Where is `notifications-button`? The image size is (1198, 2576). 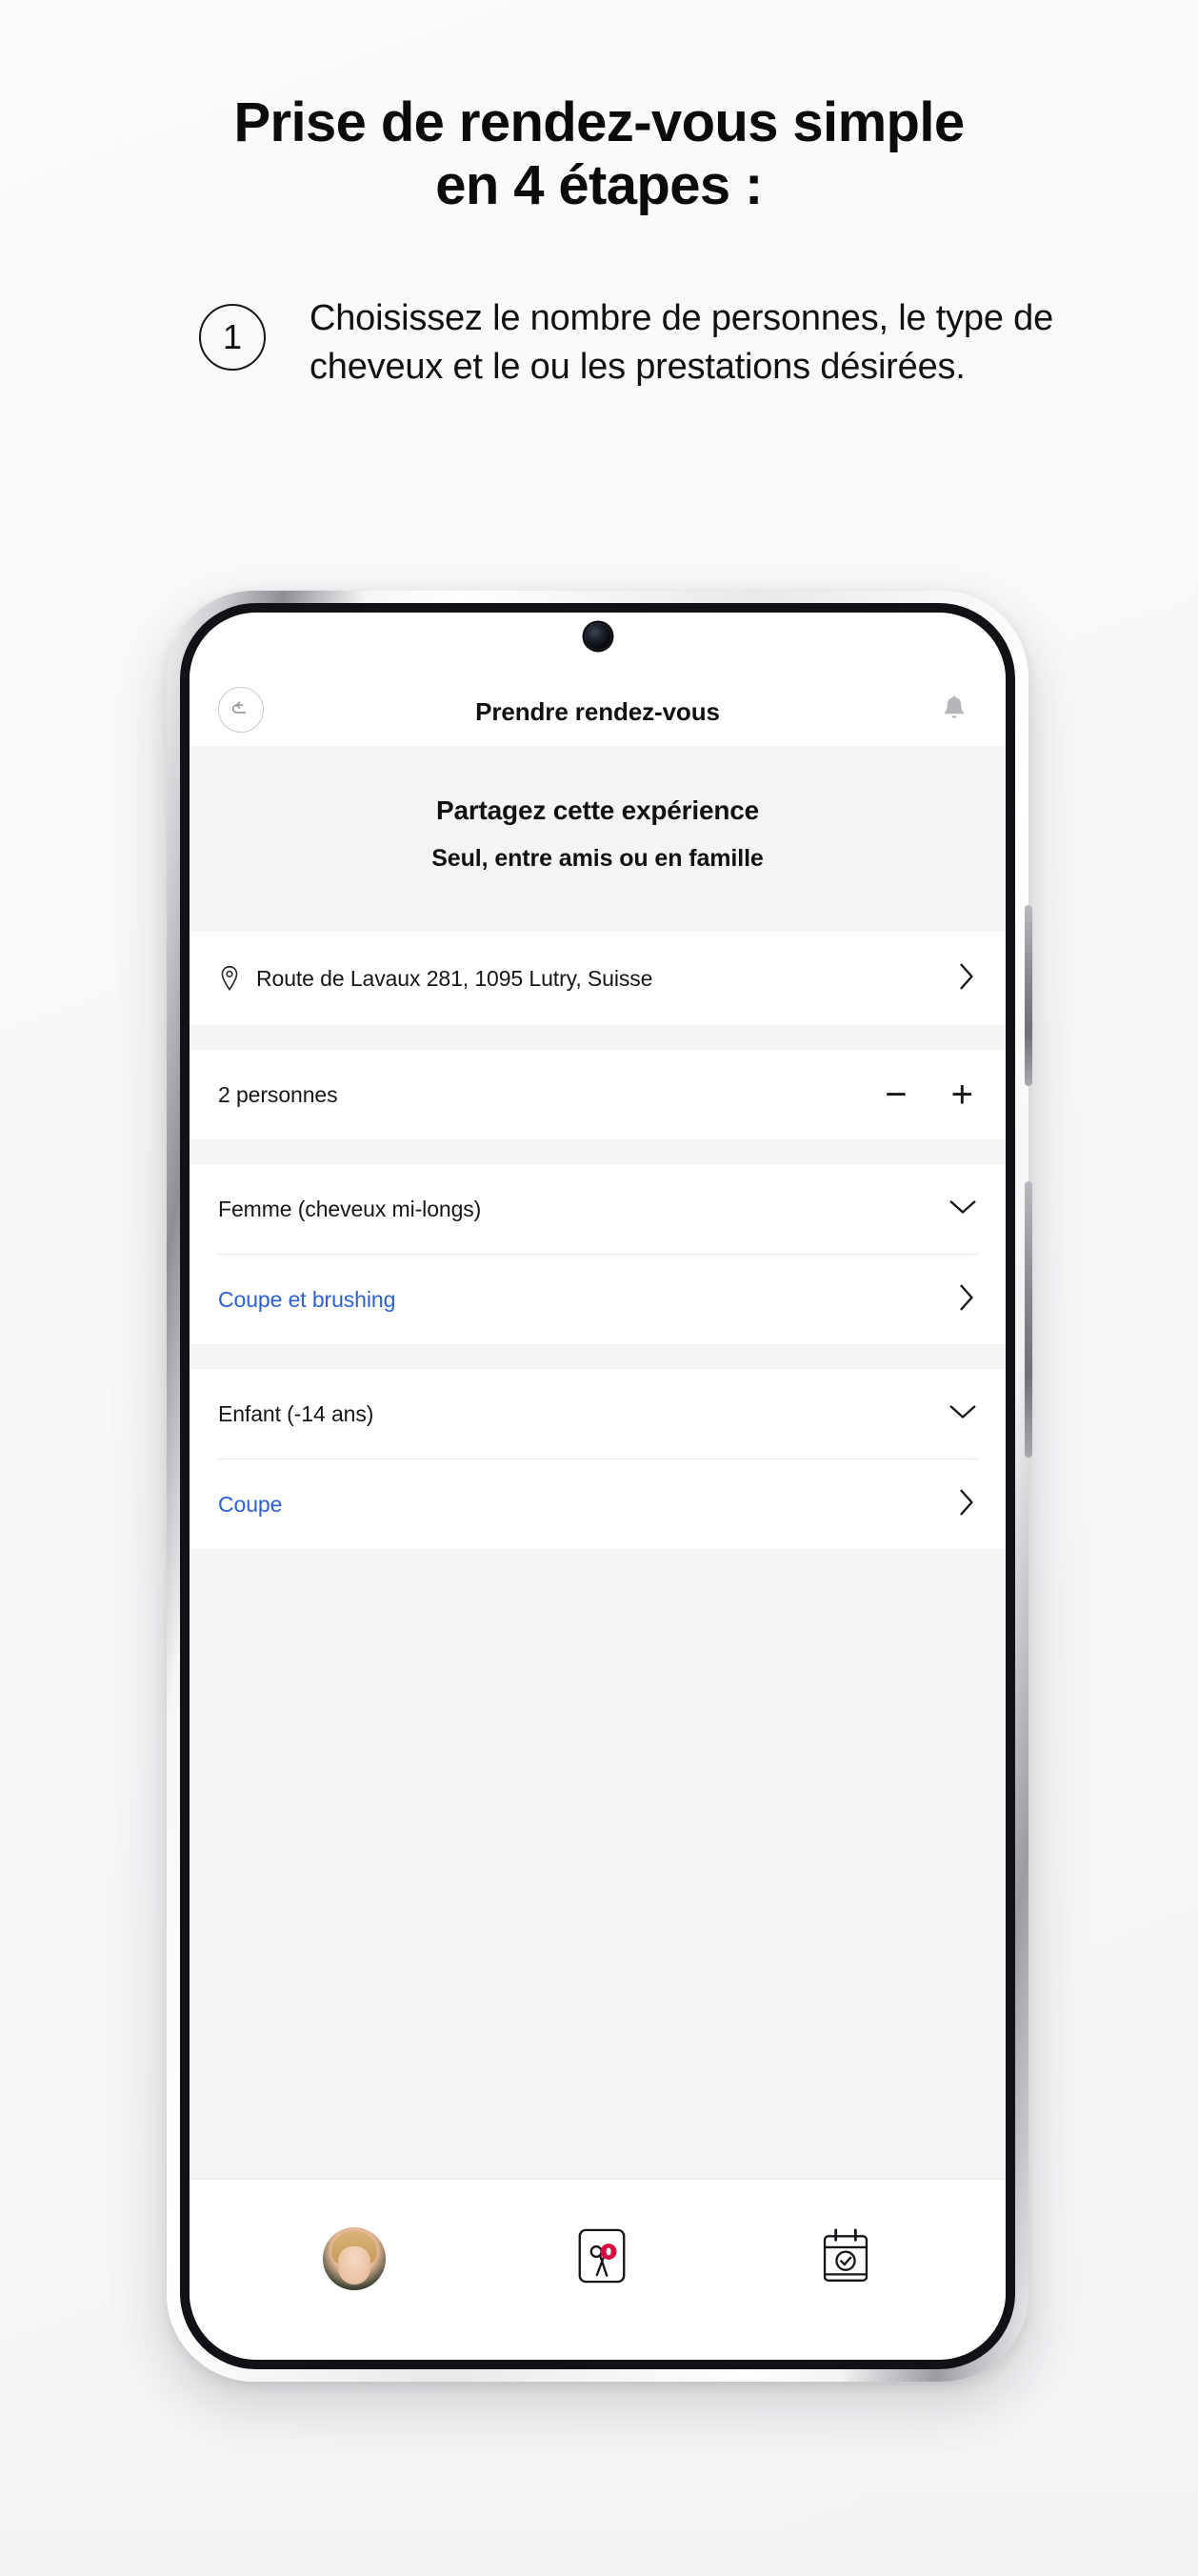
notifications-button is located at coordinates (954, 710).